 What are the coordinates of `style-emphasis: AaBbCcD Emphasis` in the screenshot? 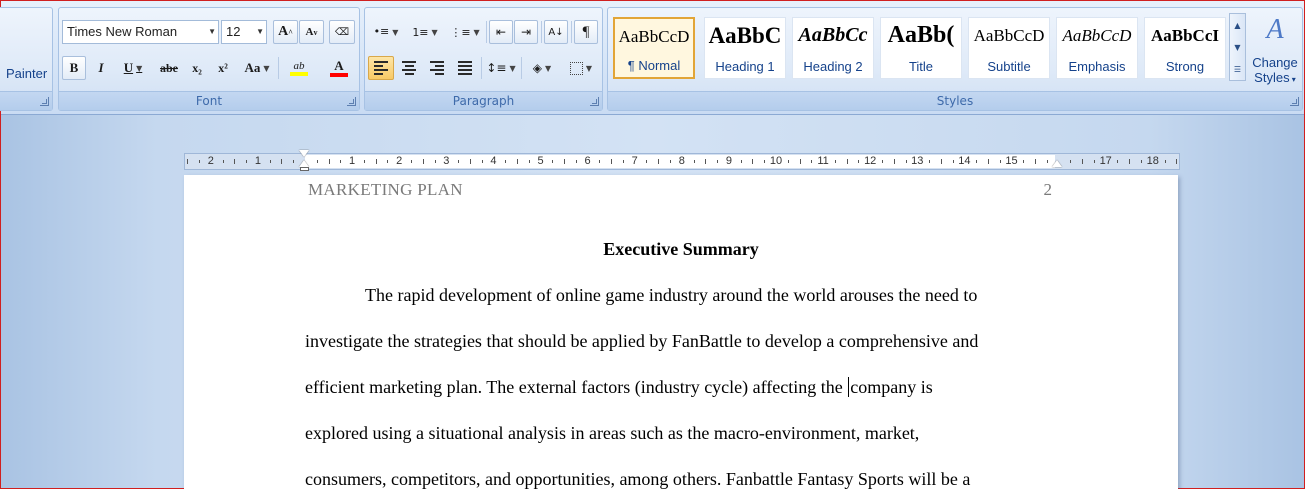 It's located at (1097, 48).